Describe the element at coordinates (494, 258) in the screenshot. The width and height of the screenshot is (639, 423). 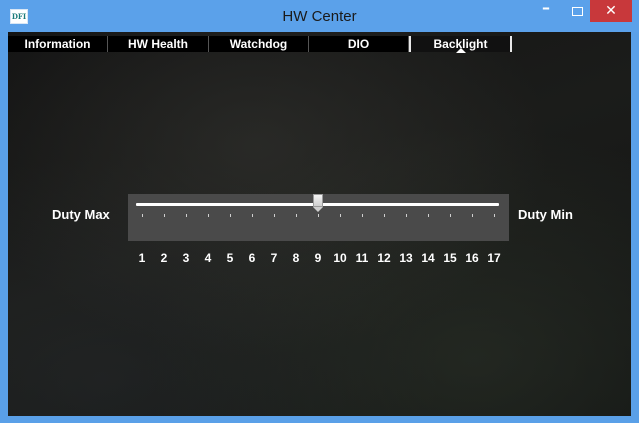
I see `scale-label: 17` at that location.